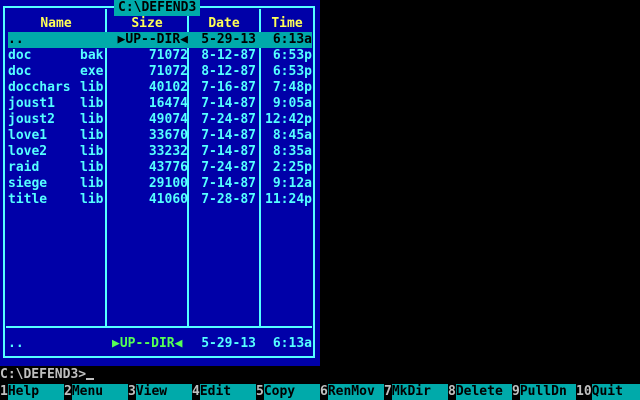  I want to click on file-name: joust1, so click(31, 103).